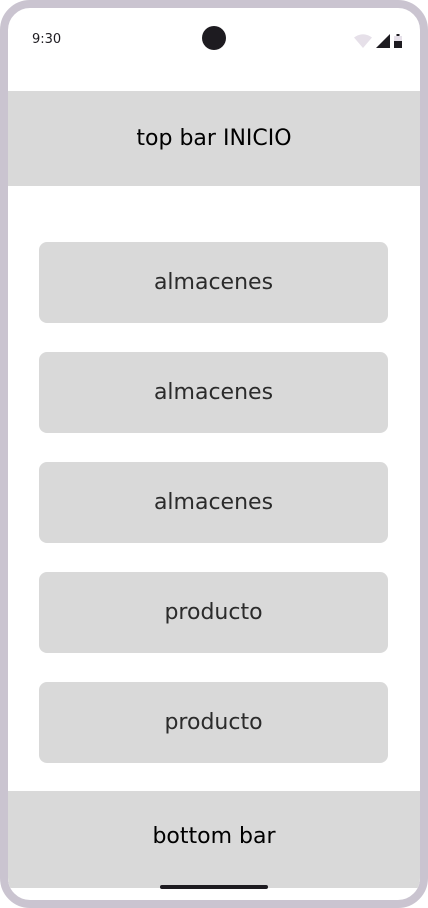  What do you see at coordinates (383, 41) in the screenshot?
I see `signal-icon` at bounding box center [383, 41].